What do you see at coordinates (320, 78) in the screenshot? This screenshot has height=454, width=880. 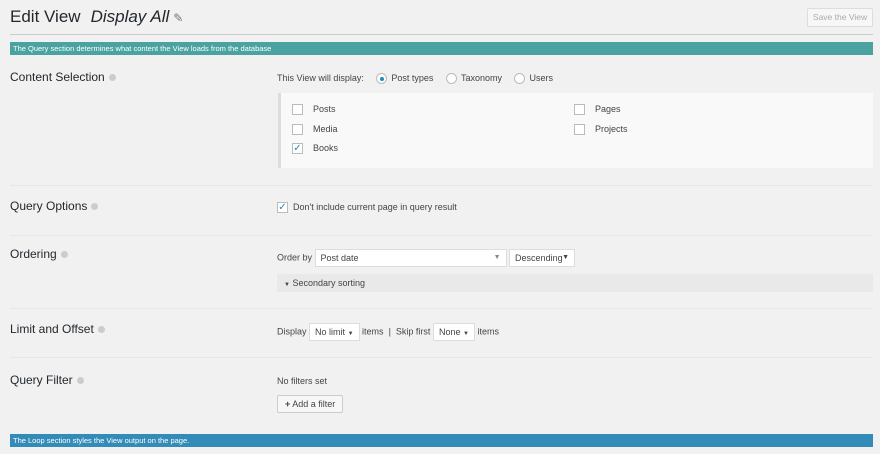 I see `display-label: This View will display:` at bounding box center [320, 78].